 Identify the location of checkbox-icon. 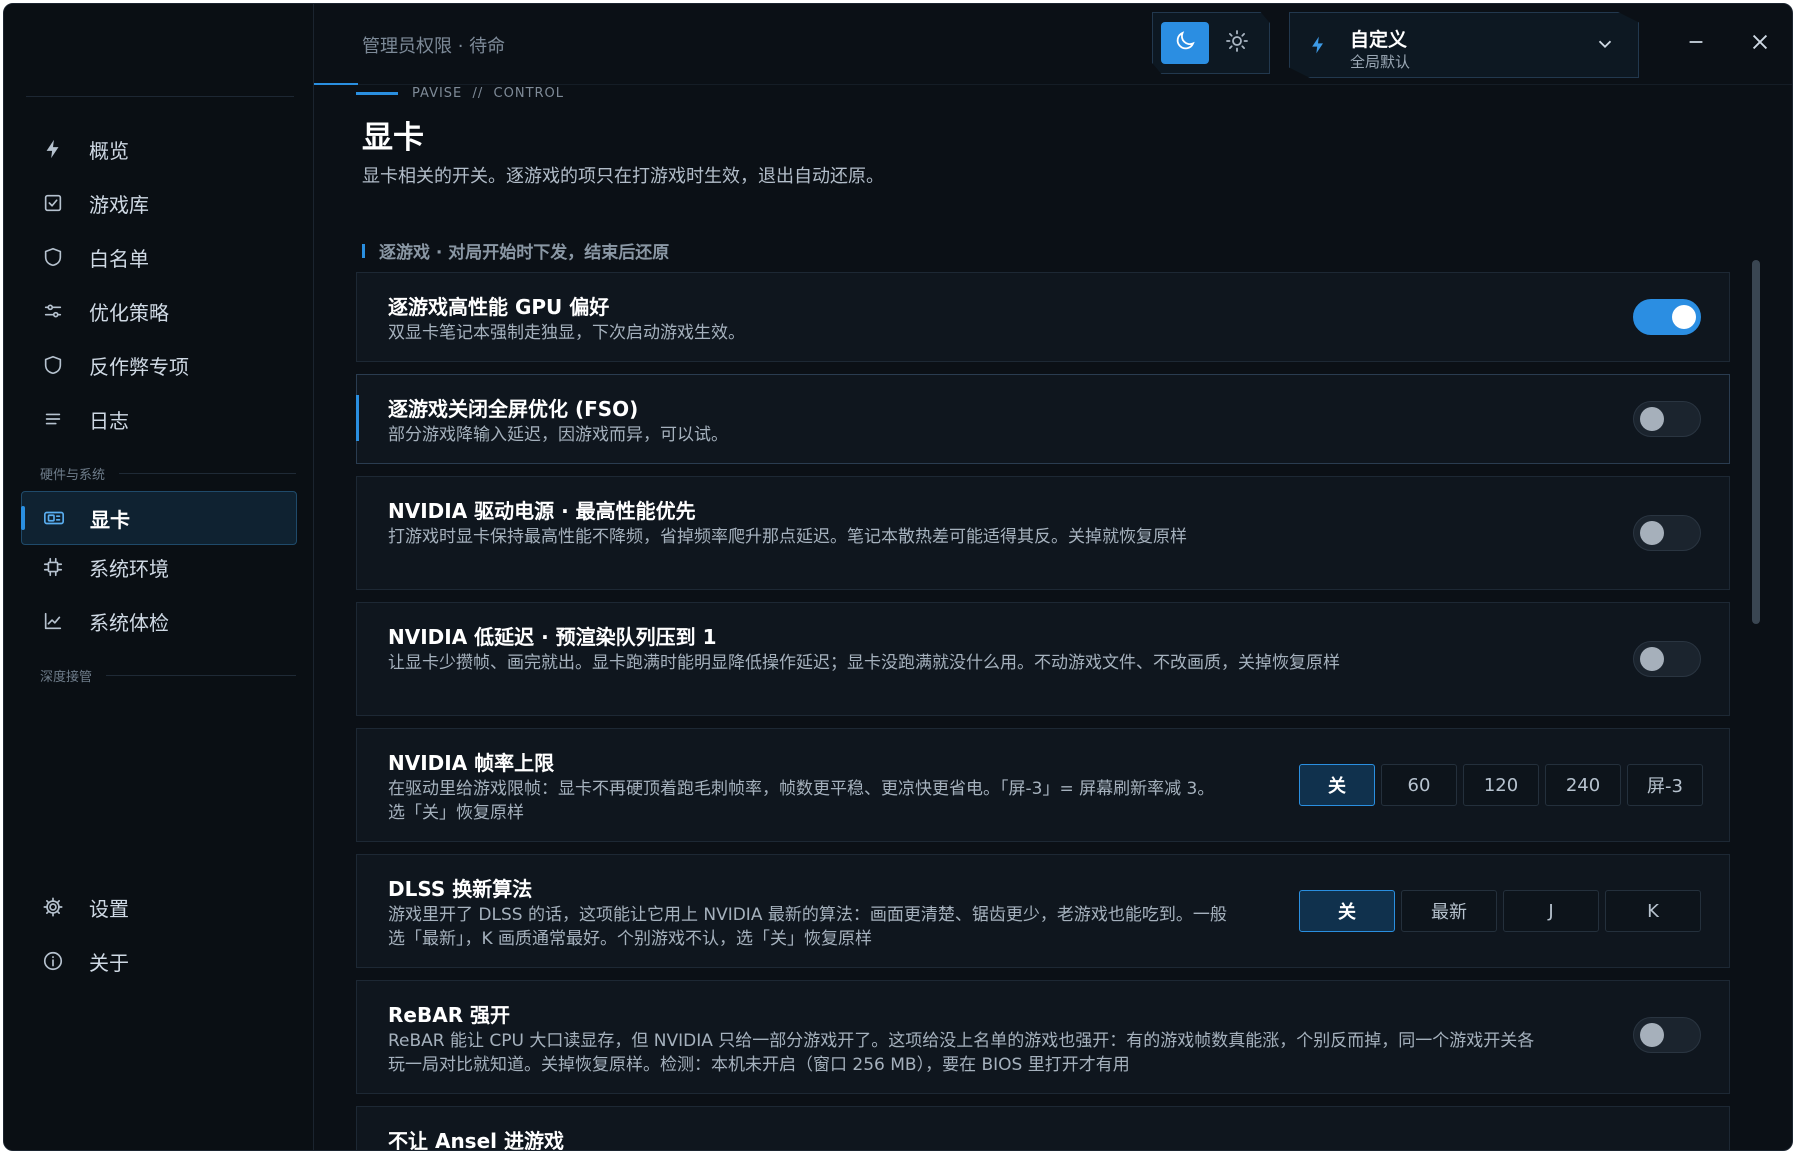
(53, 203).